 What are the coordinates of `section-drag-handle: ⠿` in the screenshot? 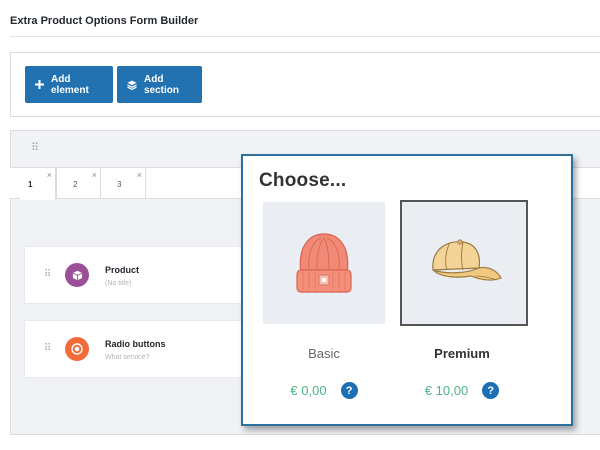 It's located at (35, 147).